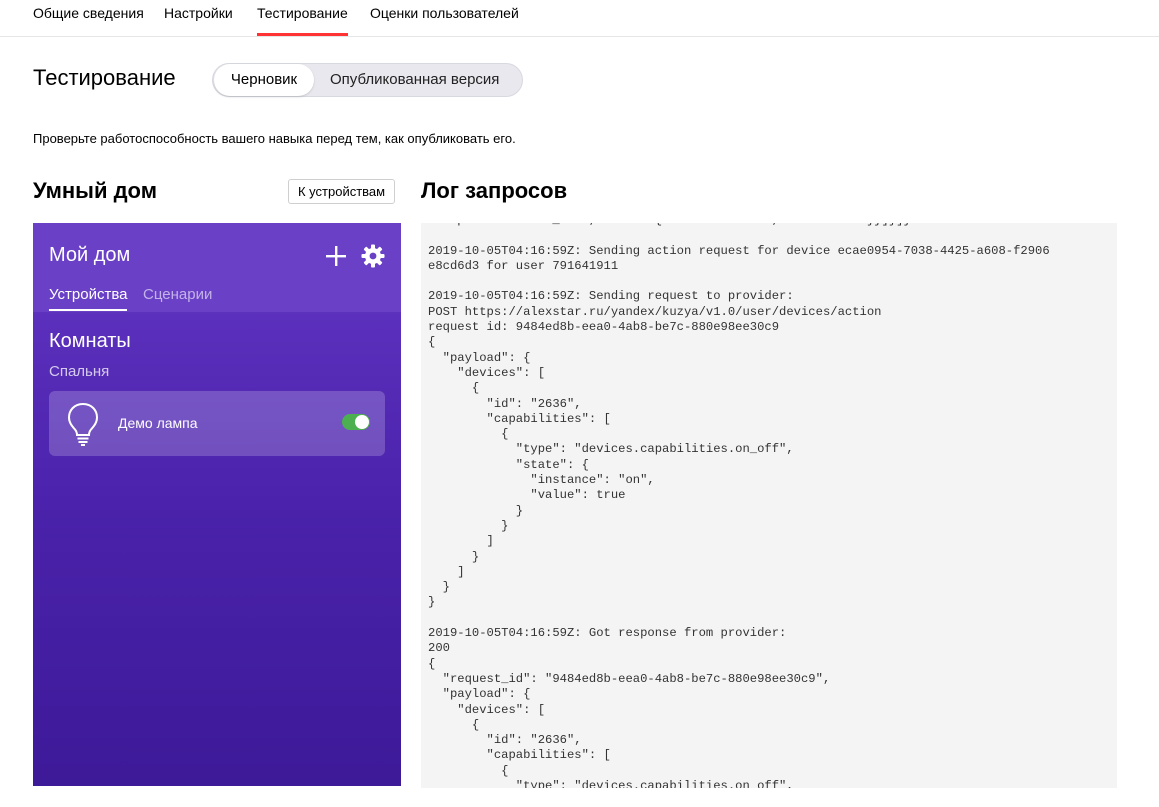 The height and width of the screenshot is (807, 1159). Describe the element at coordinates (83, 424) in the screenshot. I see `lightbulb-icon` at that location.